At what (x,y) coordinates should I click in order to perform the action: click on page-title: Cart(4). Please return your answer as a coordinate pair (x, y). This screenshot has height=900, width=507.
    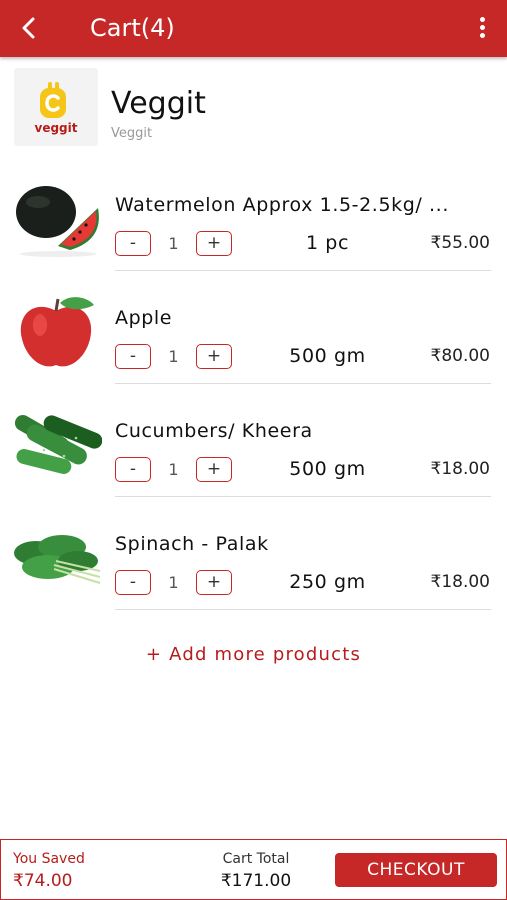
    Looking at the image, I should click on (132, 28).